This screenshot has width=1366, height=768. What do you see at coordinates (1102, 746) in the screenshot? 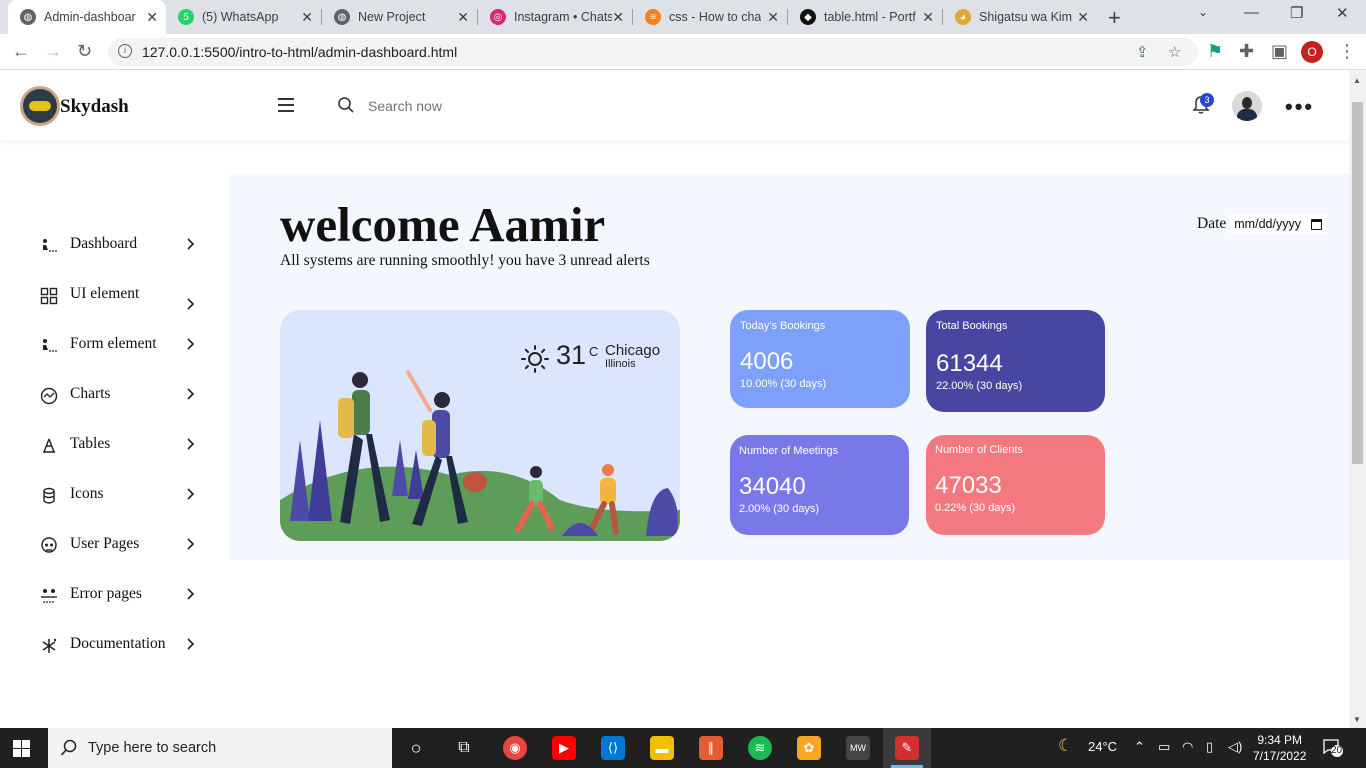
I see `taskbar-weather: 24°C` at bounding box center [1102, 746].